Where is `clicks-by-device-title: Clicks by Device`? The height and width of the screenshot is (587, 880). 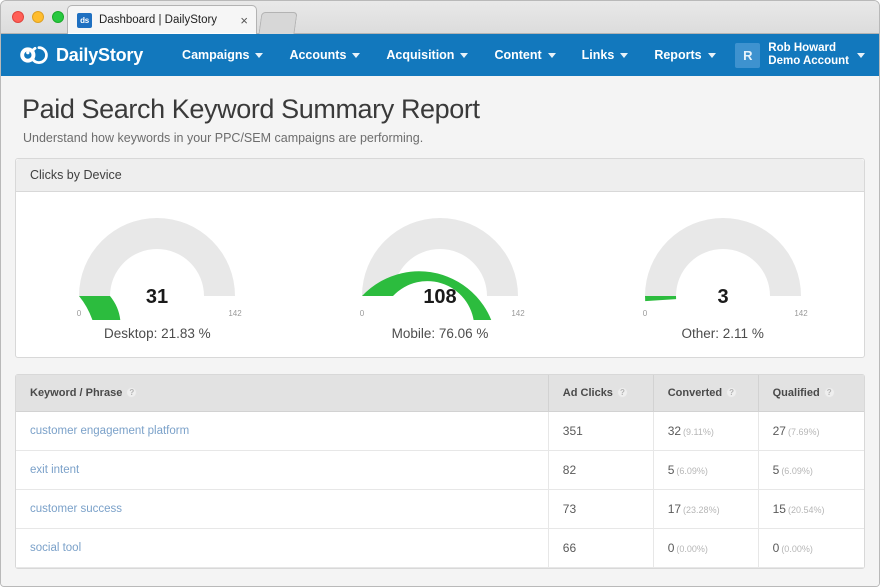
clicks-by-device-title: Clicks by Device is located at coordinates (440, 175).